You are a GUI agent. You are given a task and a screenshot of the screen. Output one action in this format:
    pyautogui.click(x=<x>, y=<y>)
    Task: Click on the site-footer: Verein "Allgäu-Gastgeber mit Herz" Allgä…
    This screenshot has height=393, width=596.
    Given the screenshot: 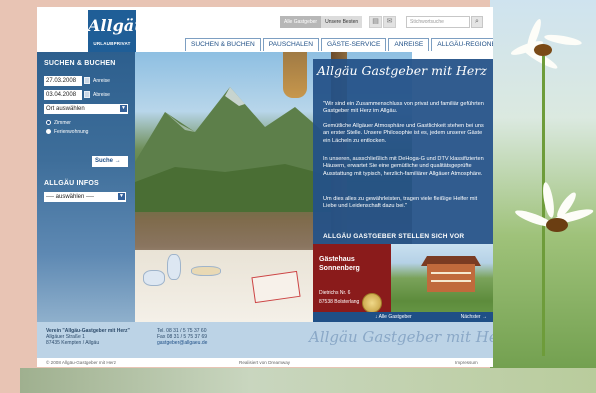 What is the action you would take?
    pyautogui.click(x=265, y=340)
    